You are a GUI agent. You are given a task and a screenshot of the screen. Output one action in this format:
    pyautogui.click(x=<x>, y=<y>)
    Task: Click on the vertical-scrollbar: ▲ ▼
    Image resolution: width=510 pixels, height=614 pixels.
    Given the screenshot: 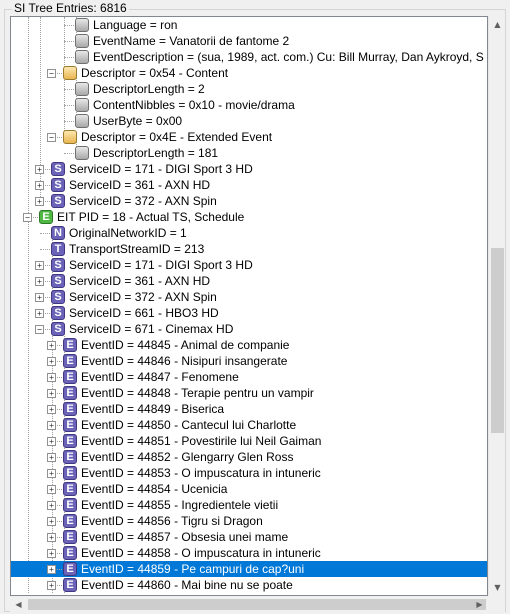 What is the action you would take?
    pyautogui.click(x=496, y=306)
    